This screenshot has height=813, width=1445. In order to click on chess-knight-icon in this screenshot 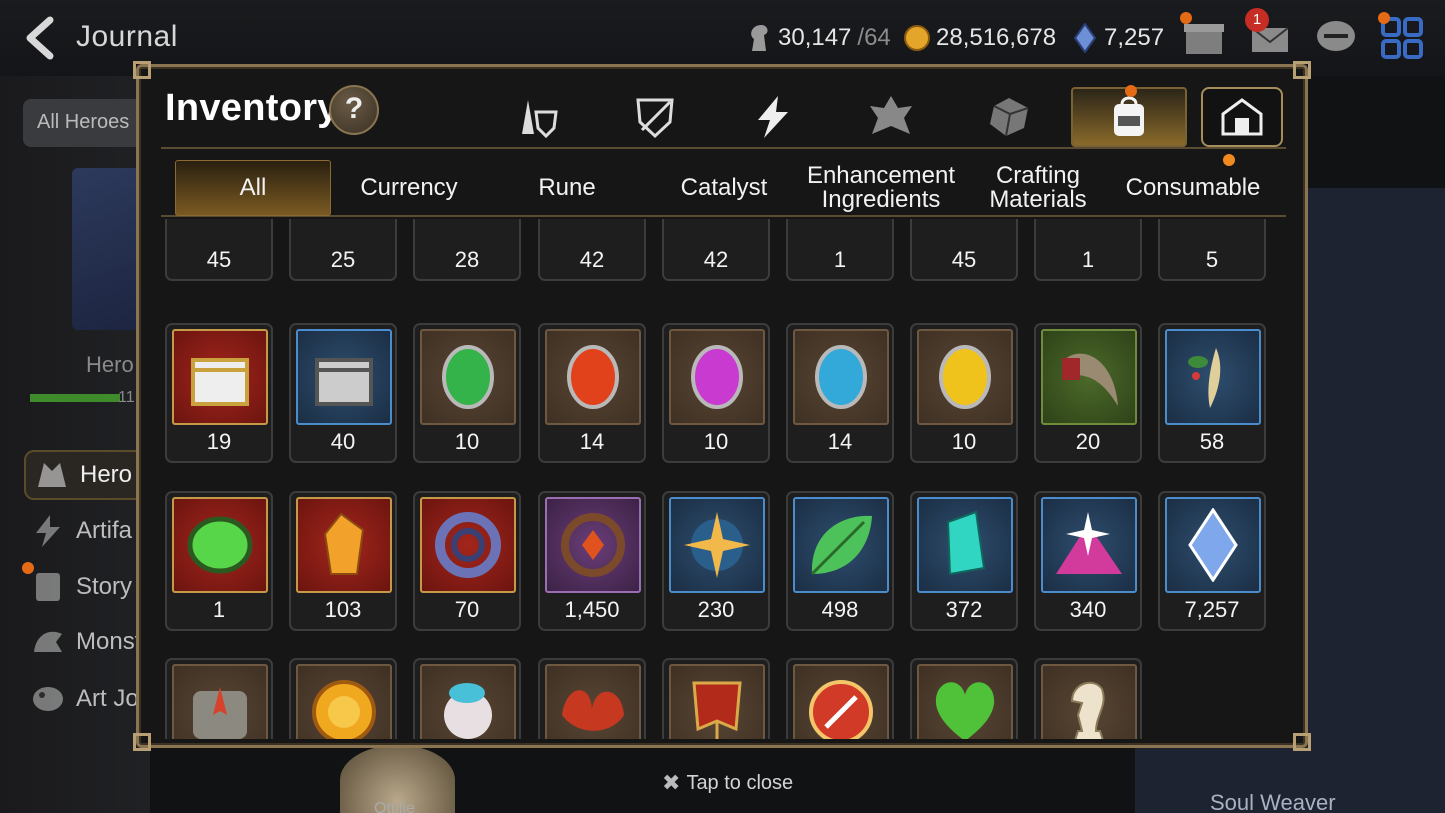, I will do `click(1089, 701)`.